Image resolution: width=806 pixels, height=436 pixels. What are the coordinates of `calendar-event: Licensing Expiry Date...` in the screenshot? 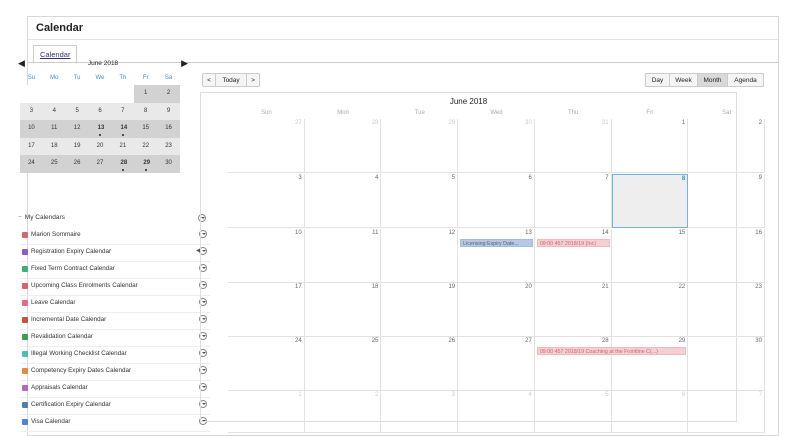 It's located at (496, 243).